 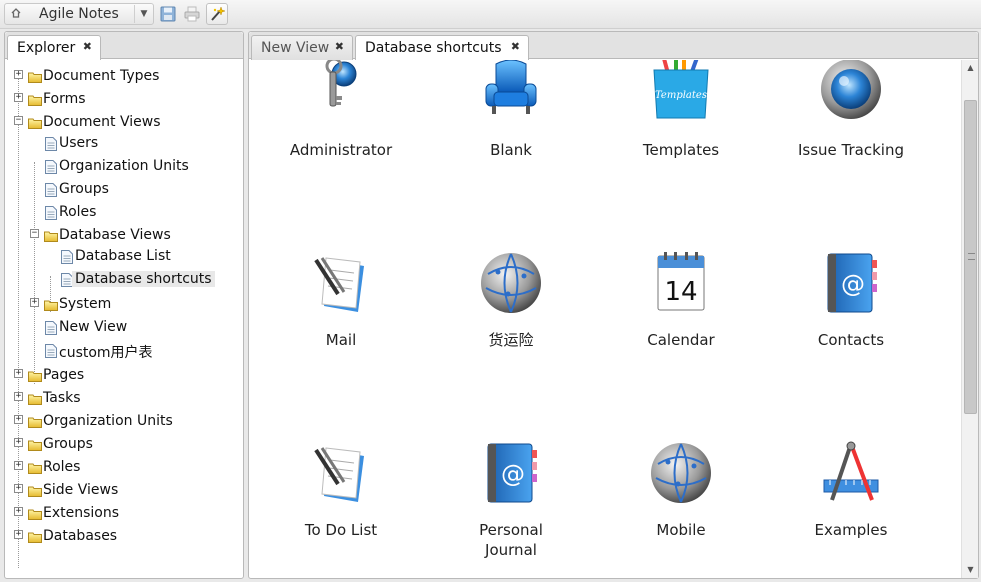 What do you see at coordinates (511, 87) in the screenshot?
I see `armchair-icon` at bounding box center [511, 87].